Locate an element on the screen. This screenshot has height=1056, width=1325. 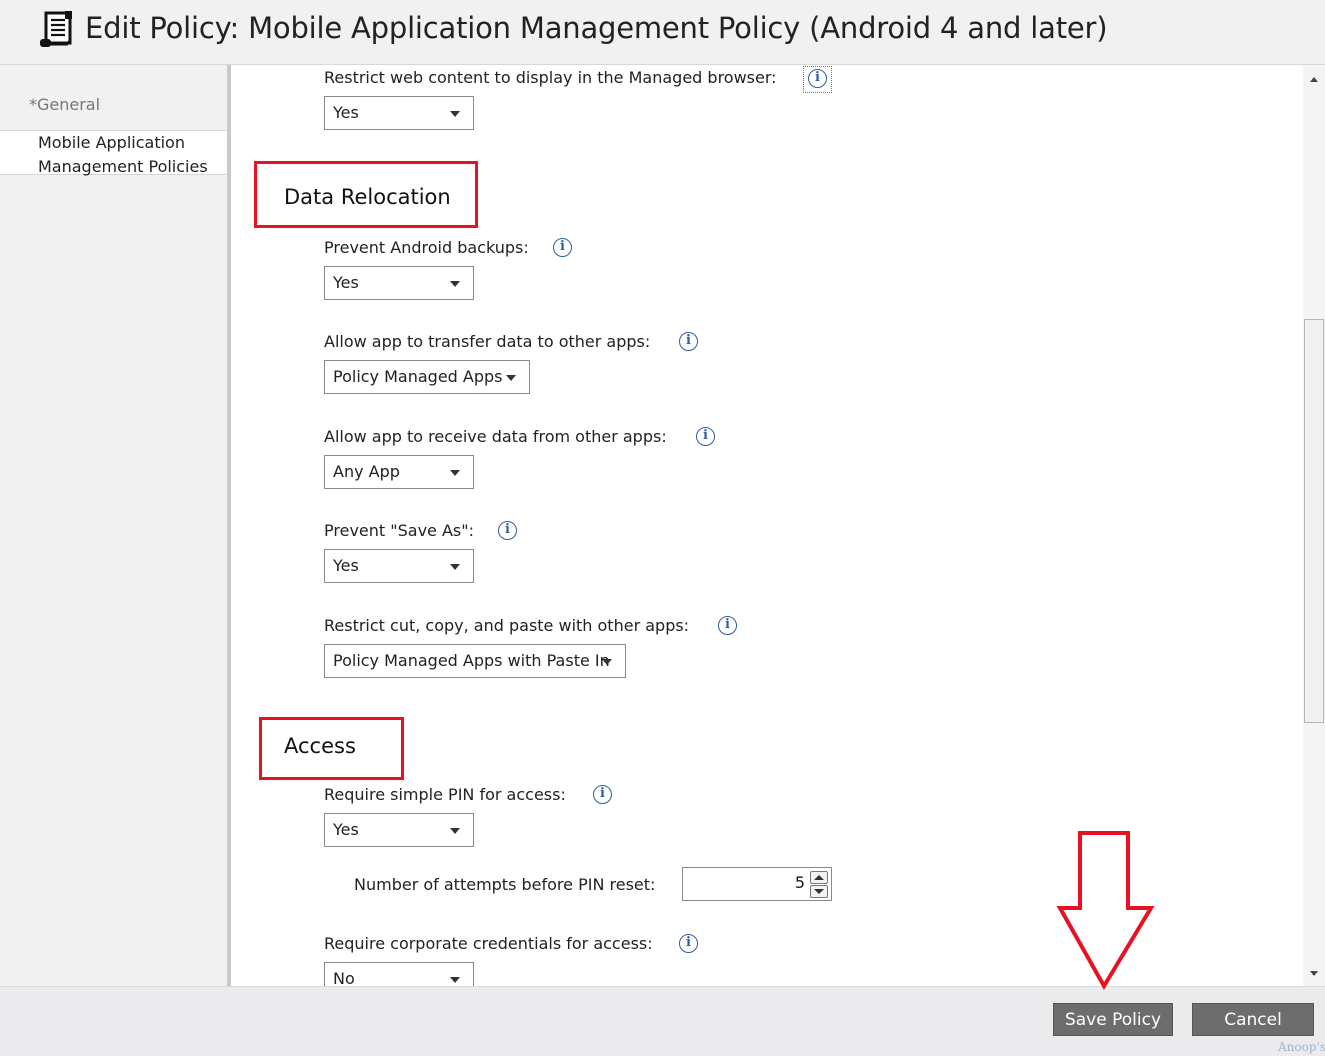
decrement-arrow-icon is located at coordinates (819, 891).